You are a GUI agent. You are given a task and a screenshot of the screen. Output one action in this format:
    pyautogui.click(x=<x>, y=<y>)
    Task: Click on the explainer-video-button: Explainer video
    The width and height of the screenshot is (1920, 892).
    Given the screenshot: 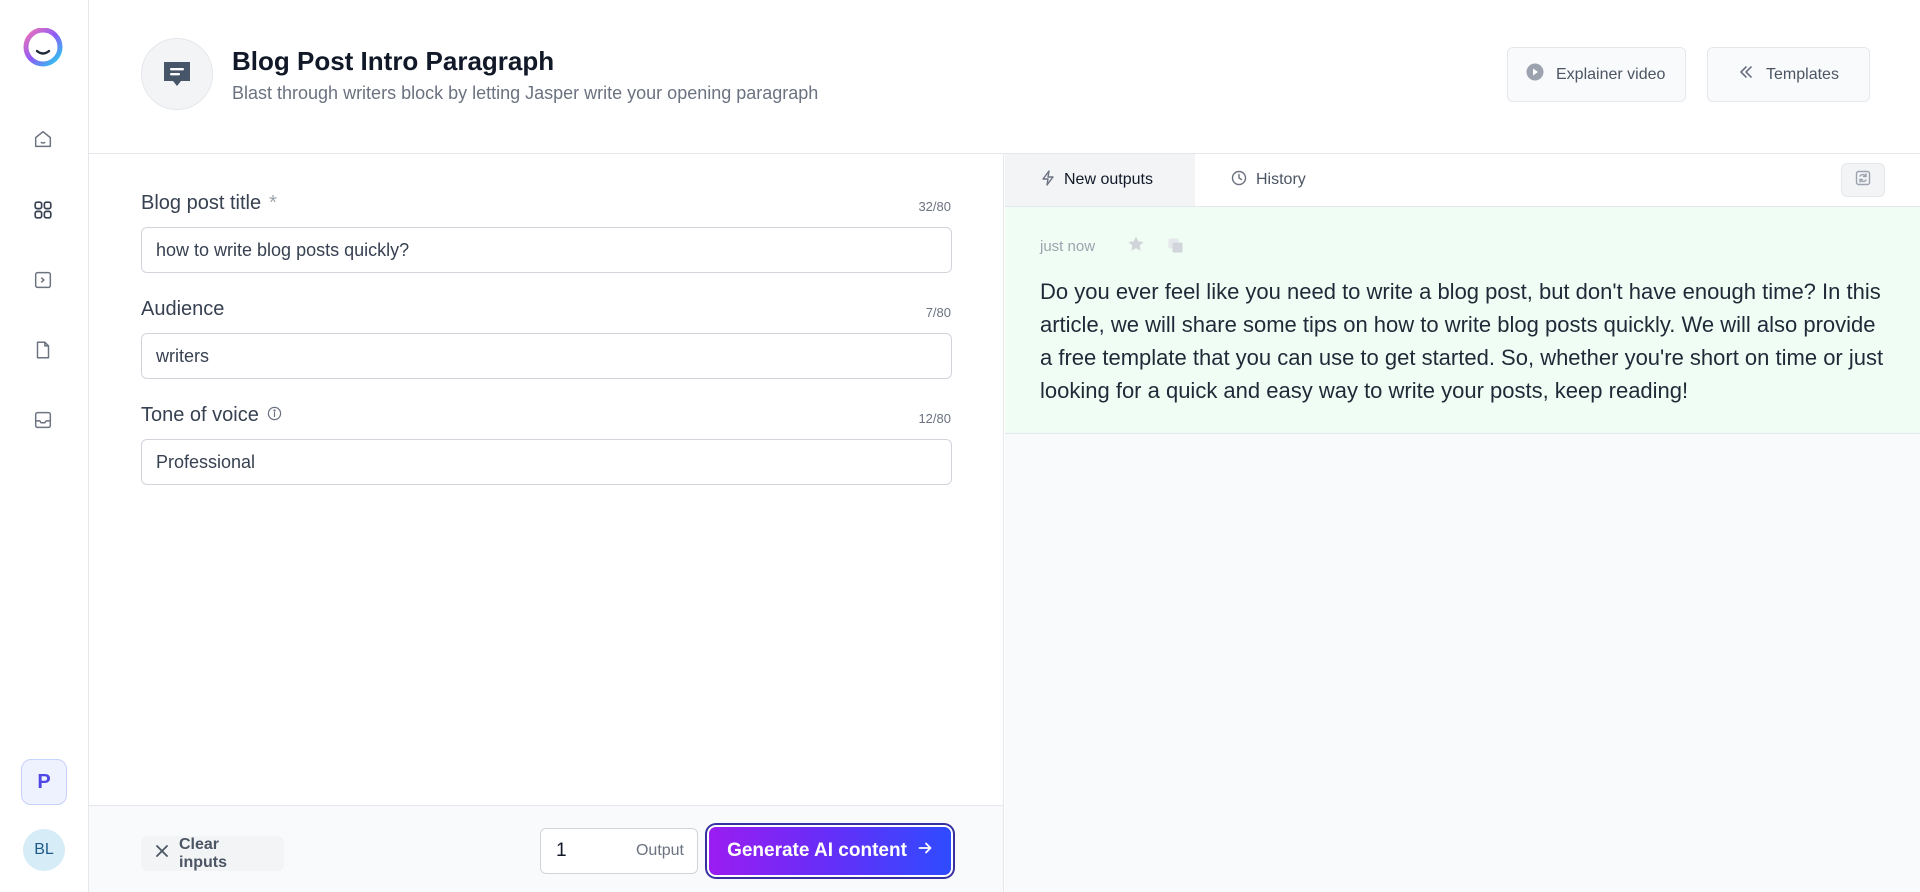 What is the action you would take?
    pyautogui.click(x=1596, y=74)
    